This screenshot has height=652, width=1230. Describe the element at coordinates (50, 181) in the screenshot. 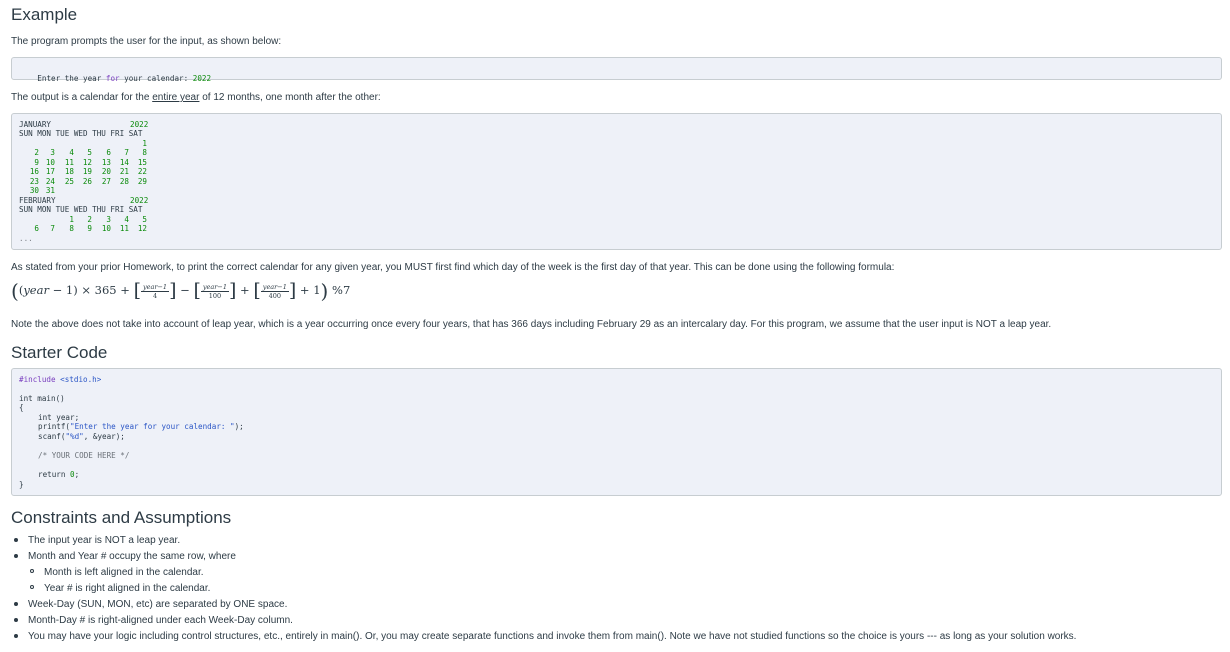

I see `calendar-day: 24` at that location.